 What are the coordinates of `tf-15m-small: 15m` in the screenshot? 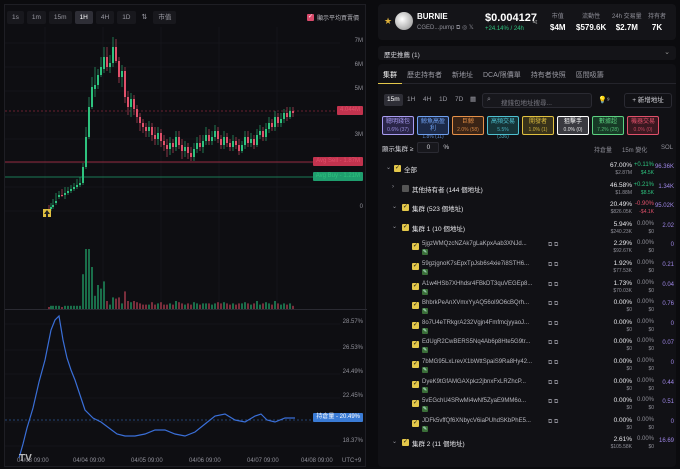 It's located at (393, 100).